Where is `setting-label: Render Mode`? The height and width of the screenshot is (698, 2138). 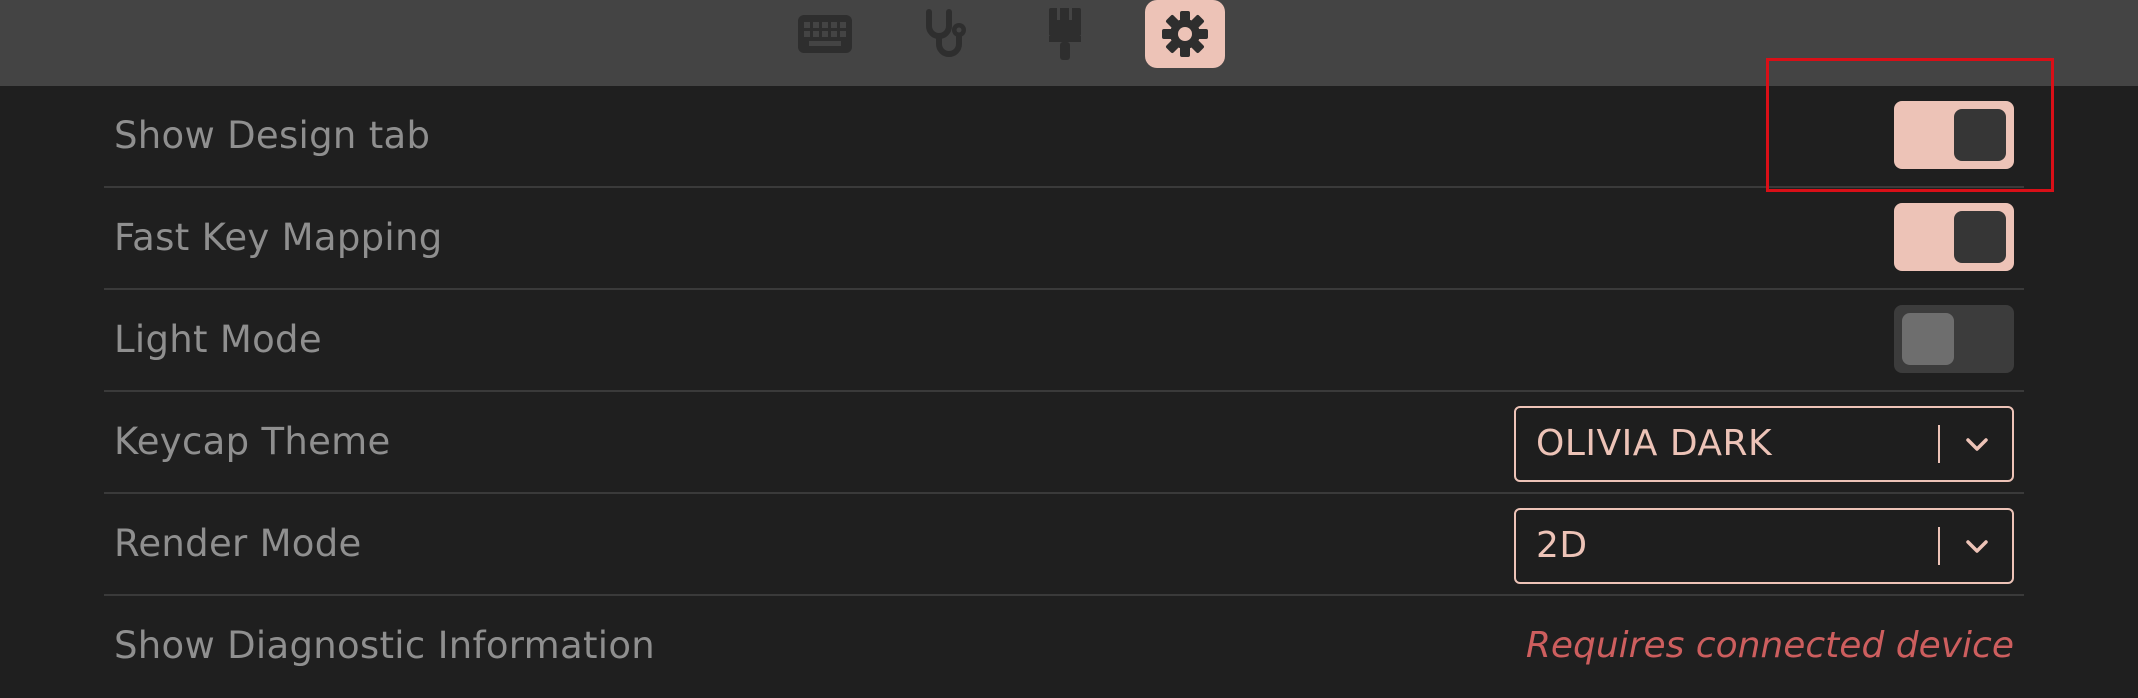
setting-label: Render Mode is located at coordinates (238, 543).